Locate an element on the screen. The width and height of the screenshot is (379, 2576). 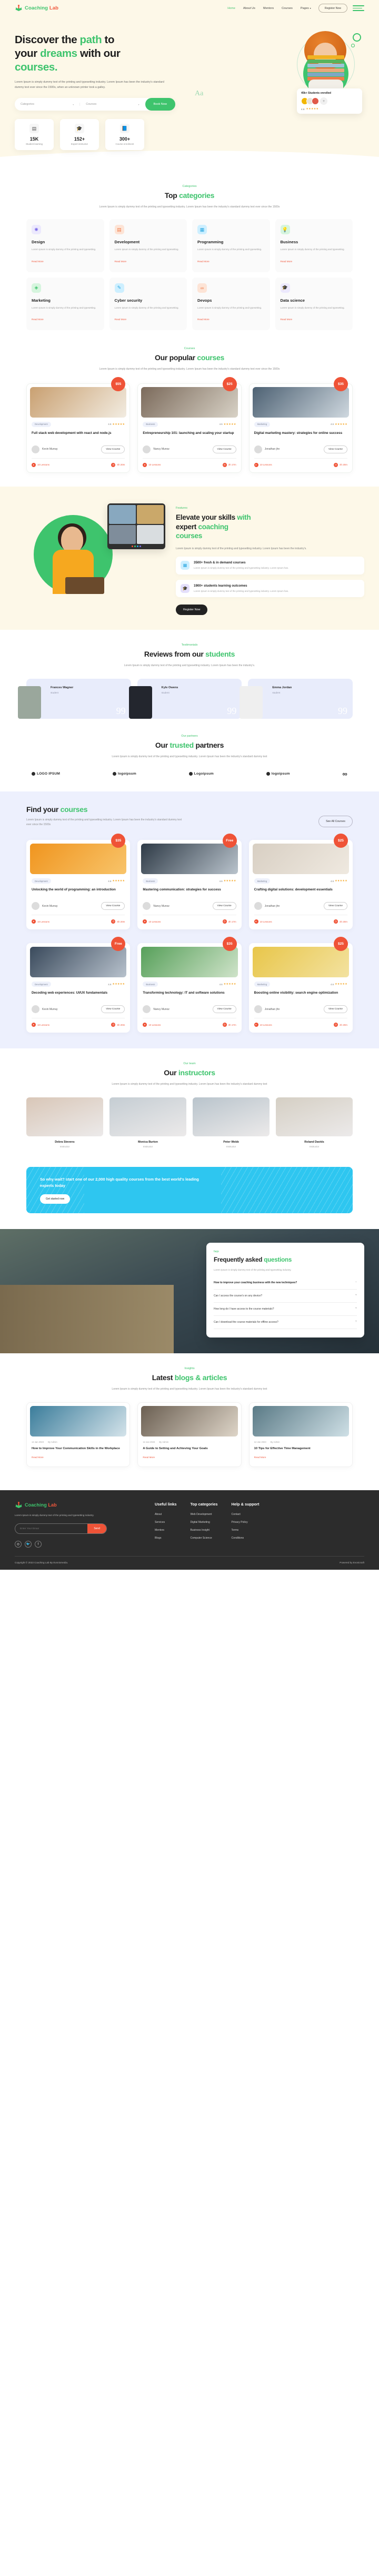
book-now-button: Book Now is located at coordinates (160, 104).